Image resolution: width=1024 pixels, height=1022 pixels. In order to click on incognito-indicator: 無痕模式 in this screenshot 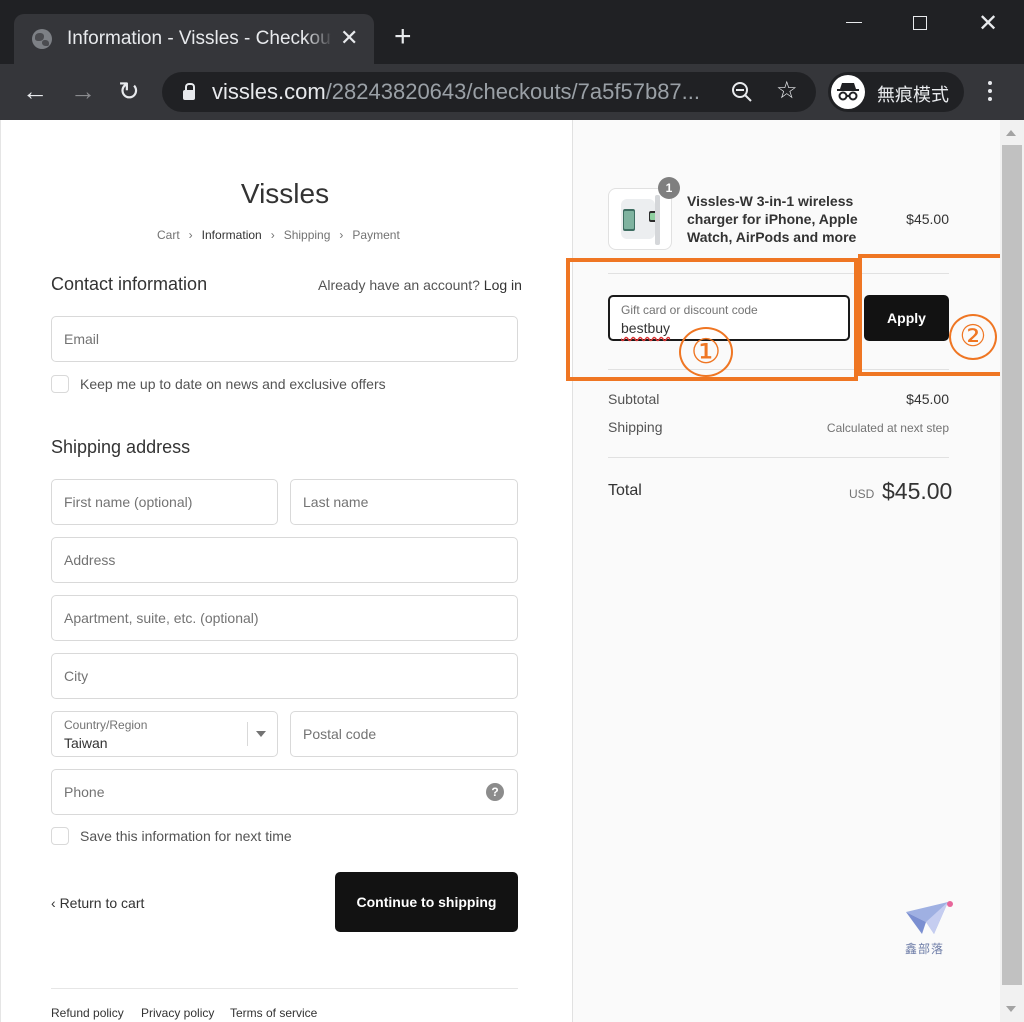, I will do `click(896, 92)`.